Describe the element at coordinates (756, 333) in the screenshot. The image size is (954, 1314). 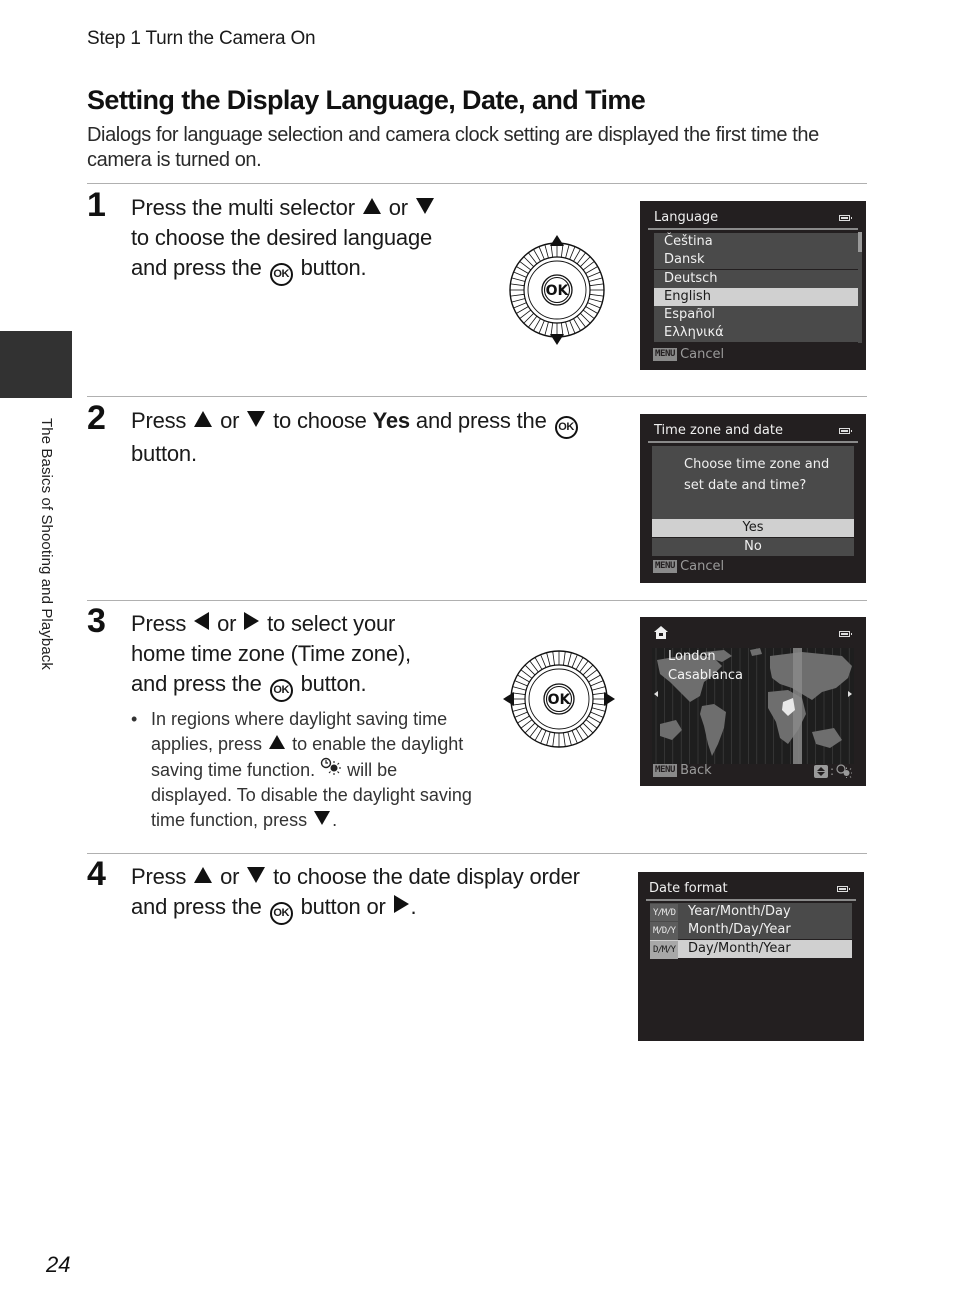
I see `language-option: Ελληνικά` at that location.